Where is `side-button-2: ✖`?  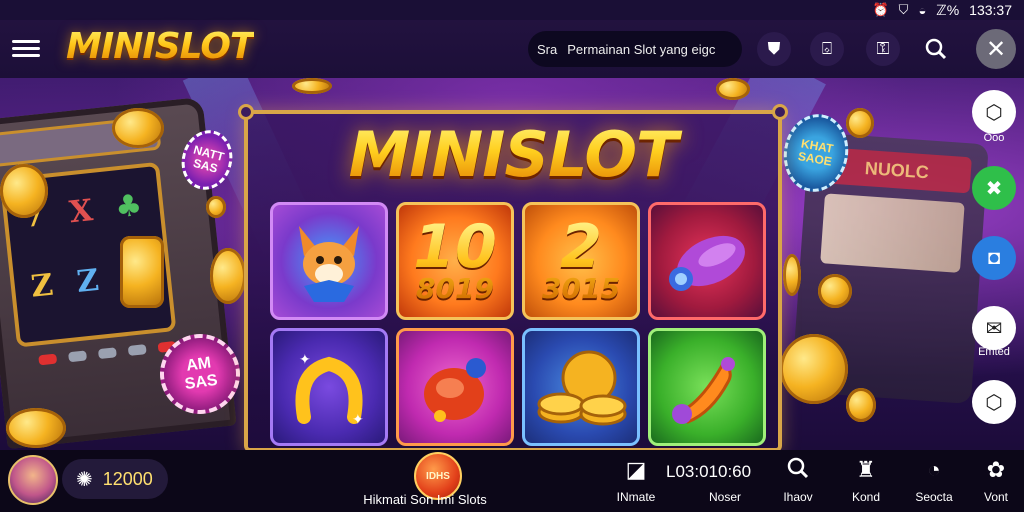 side-button-2: ✖ is located at coordinates (994, 188).